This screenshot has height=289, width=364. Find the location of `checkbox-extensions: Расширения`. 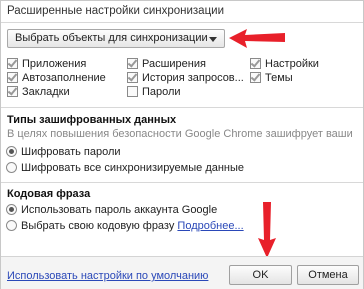

checkbox-extensions: Расширения is located at coordinates (166, 64).